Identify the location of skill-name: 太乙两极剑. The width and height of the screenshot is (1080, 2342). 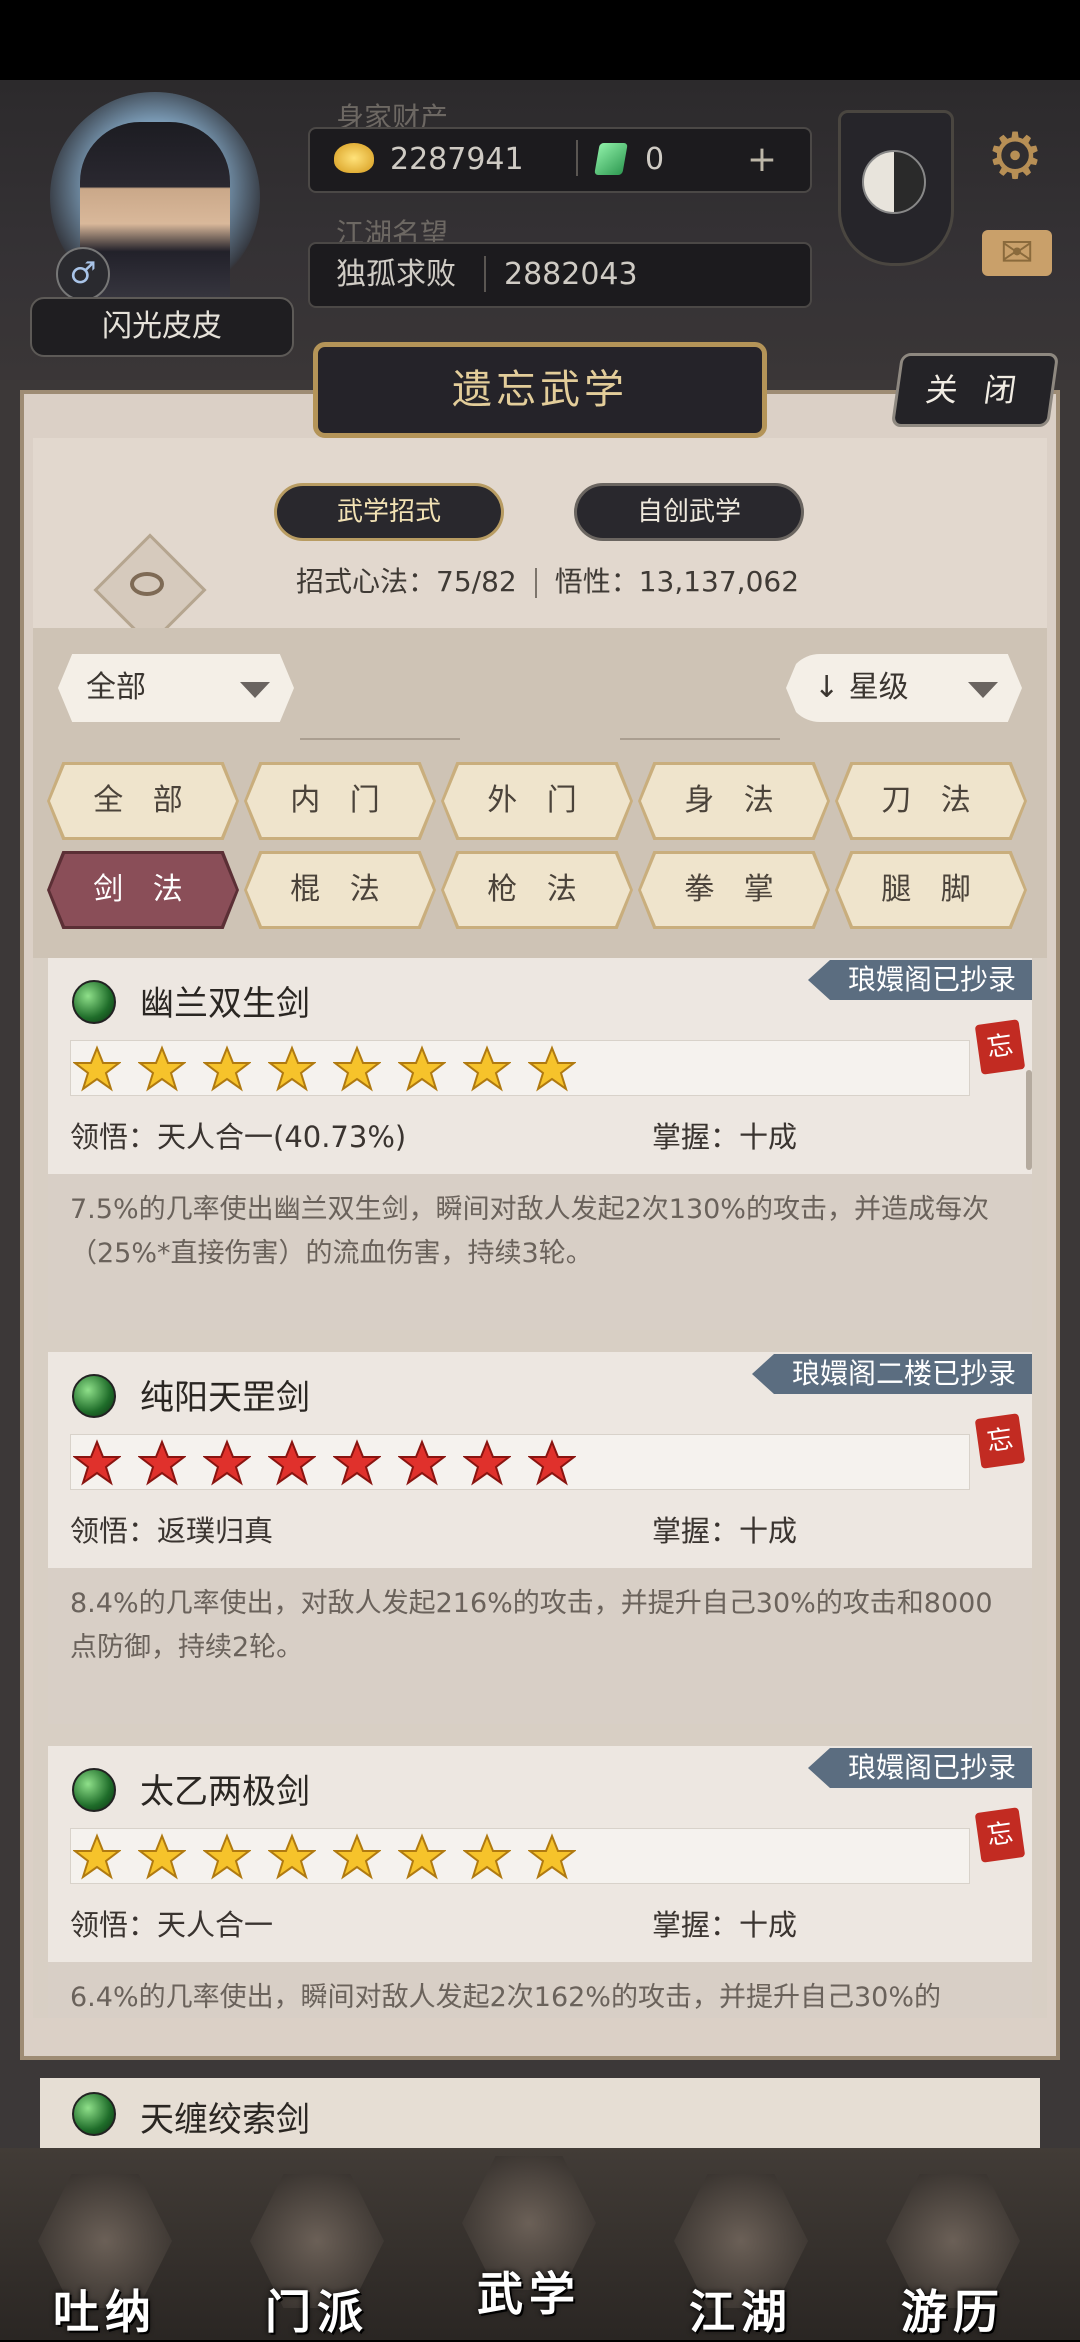
(225, 1792).